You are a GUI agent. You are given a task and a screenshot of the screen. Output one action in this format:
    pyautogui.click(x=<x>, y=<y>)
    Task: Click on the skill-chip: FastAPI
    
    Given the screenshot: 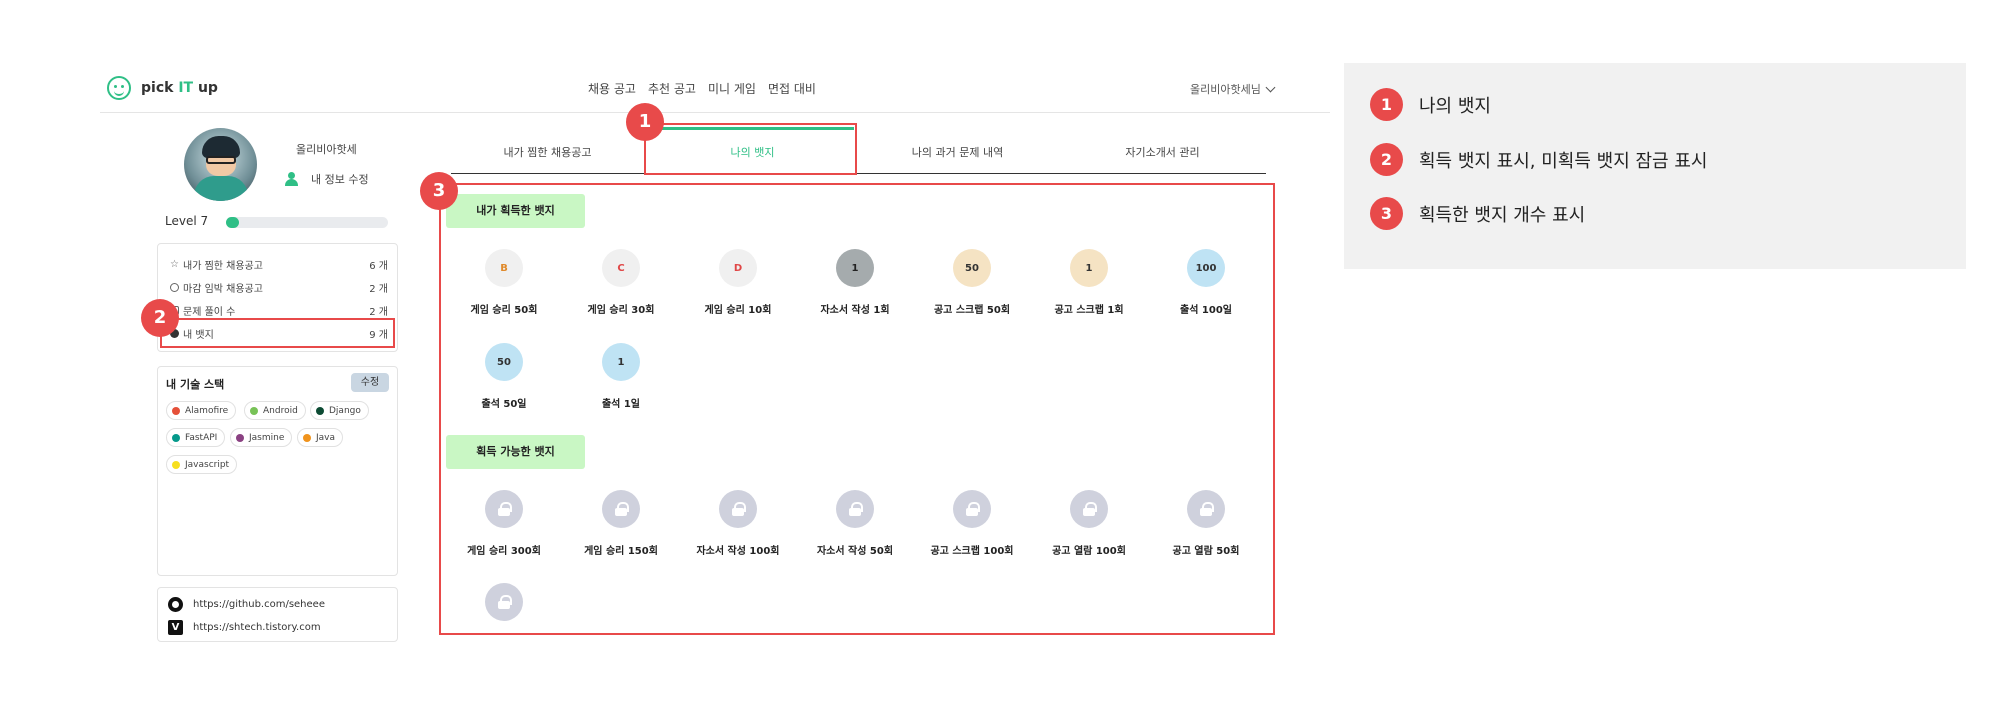 What is the action you would take?
    pyautogui.click(x=196, y=437)
    